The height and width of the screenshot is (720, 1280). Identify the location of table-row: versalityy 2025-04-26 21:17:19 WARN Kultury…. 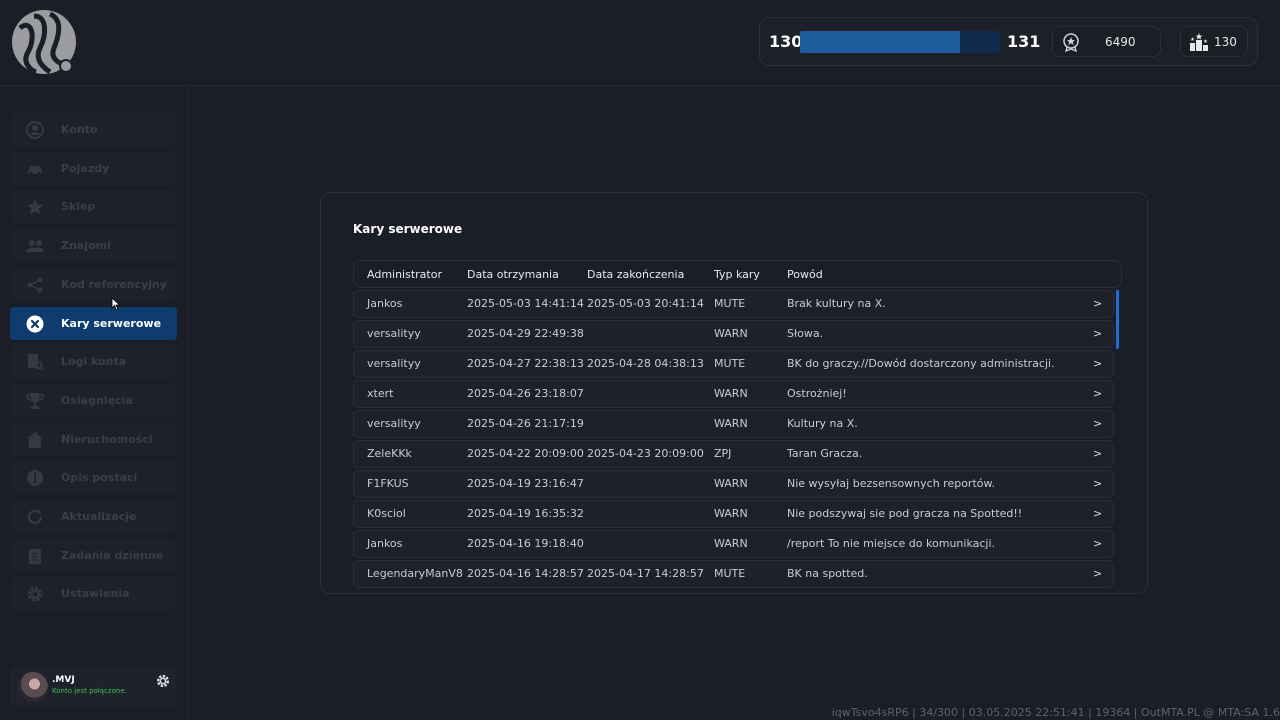
(733, 424).